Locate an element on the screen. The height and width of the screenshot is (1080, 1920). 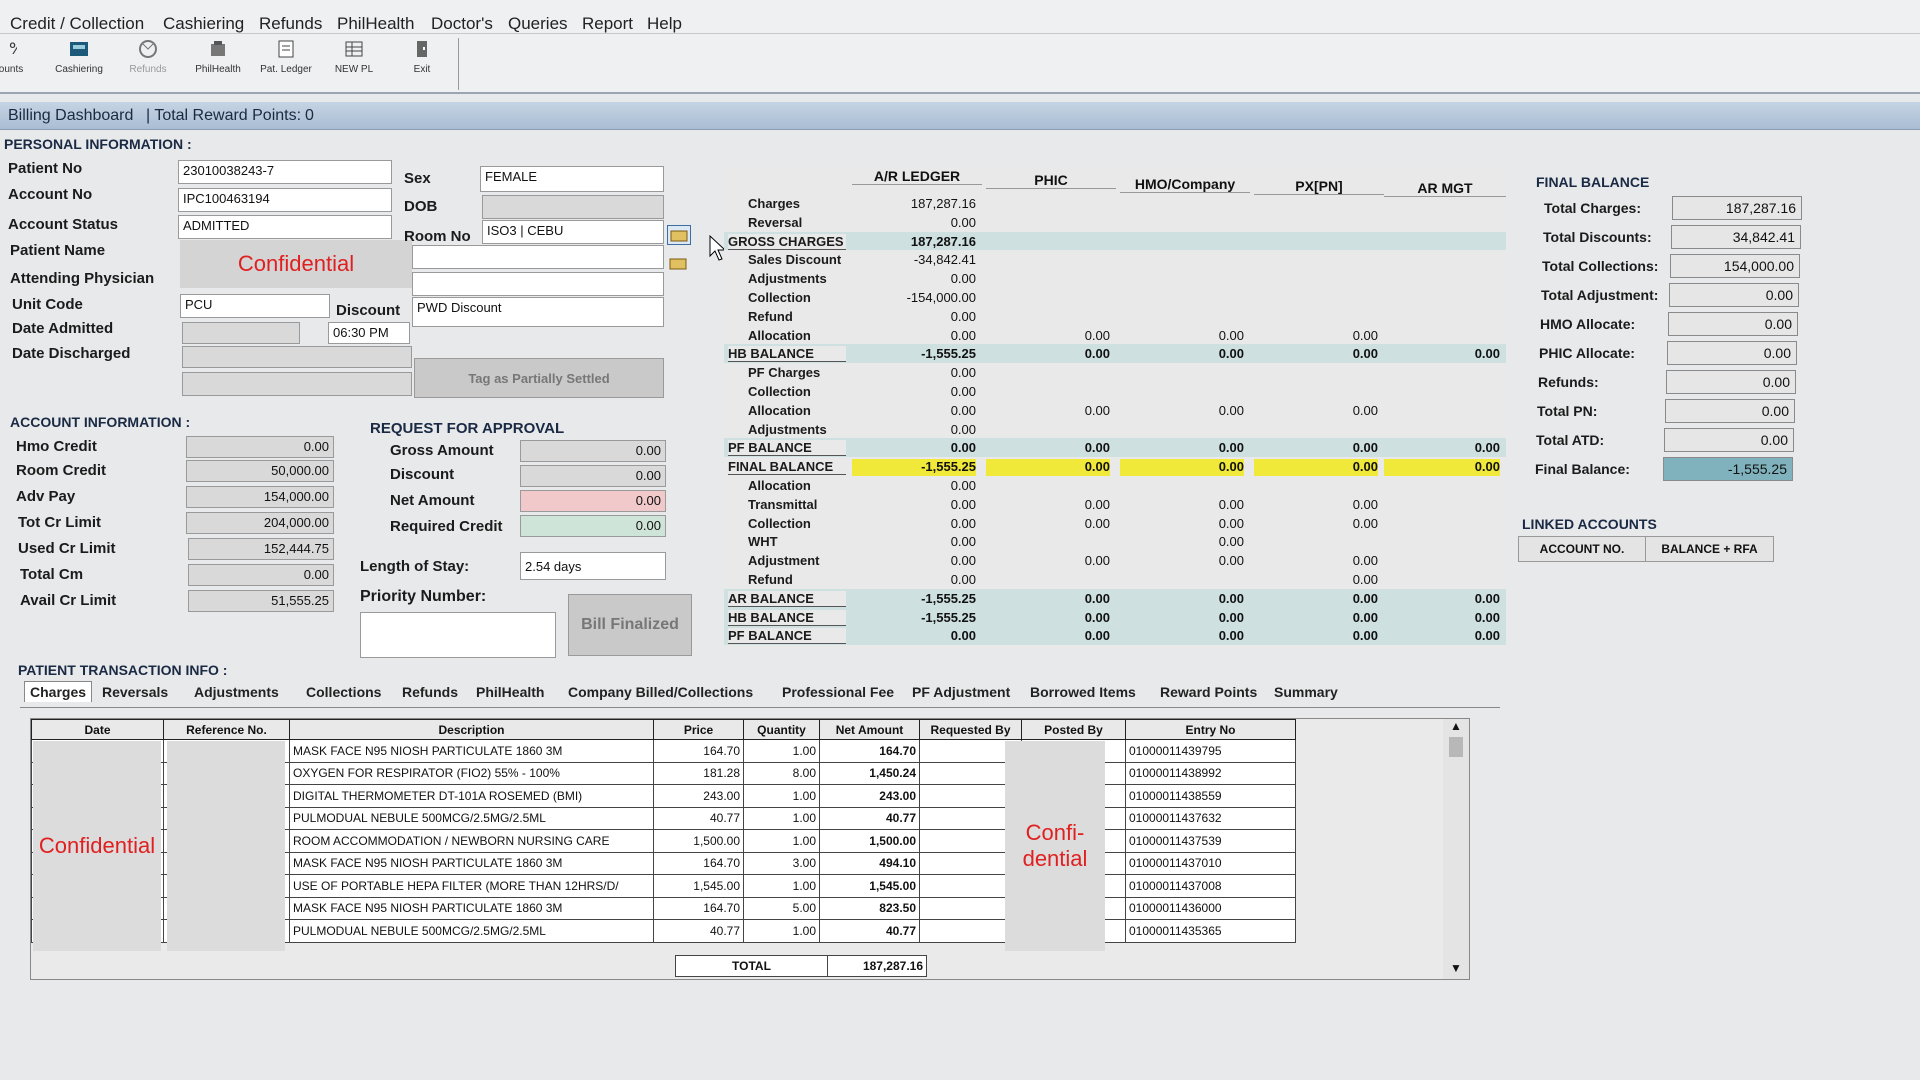
unit-code-field: PCU is located at coordinates (255, 306).